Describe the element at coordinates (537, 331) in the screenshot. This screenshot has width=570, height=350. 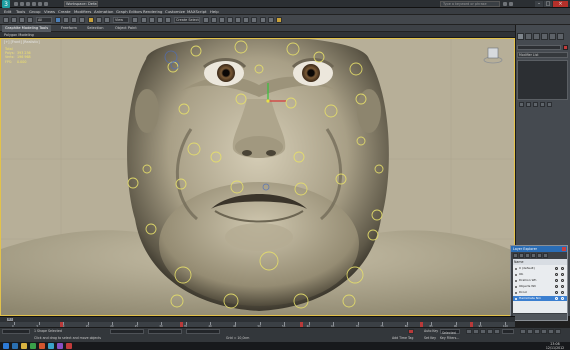
I see `zoom-extents-icon` at that location.